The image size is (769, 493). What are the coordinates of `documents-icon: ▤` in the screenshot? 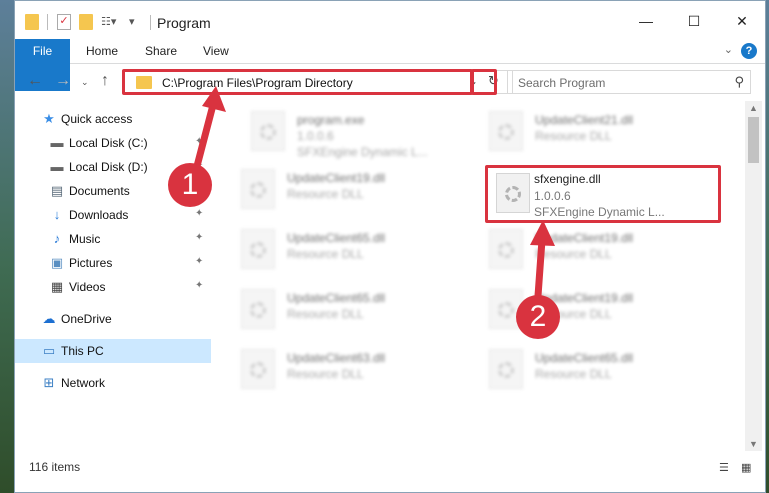 It's located at (57, 190).